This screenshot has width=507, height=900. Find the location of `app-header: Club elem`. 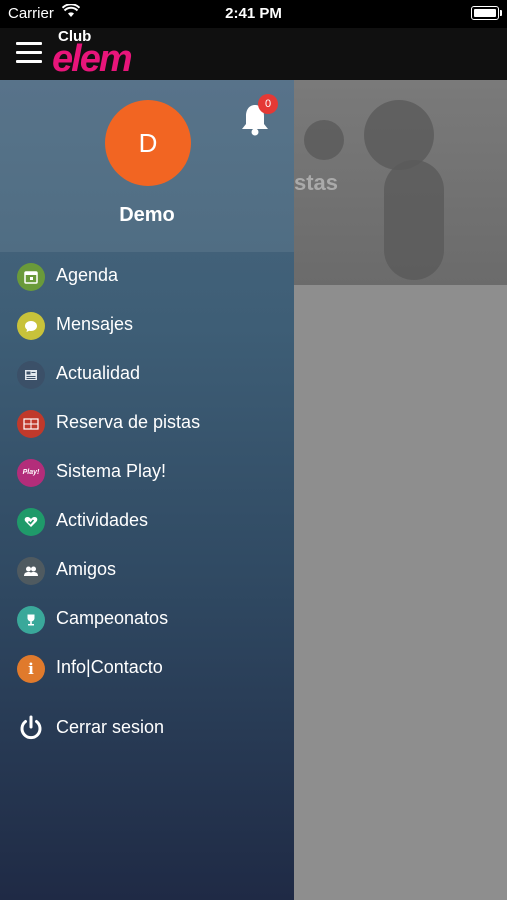

app-header: Club elem is located at coordinates (253, 54).